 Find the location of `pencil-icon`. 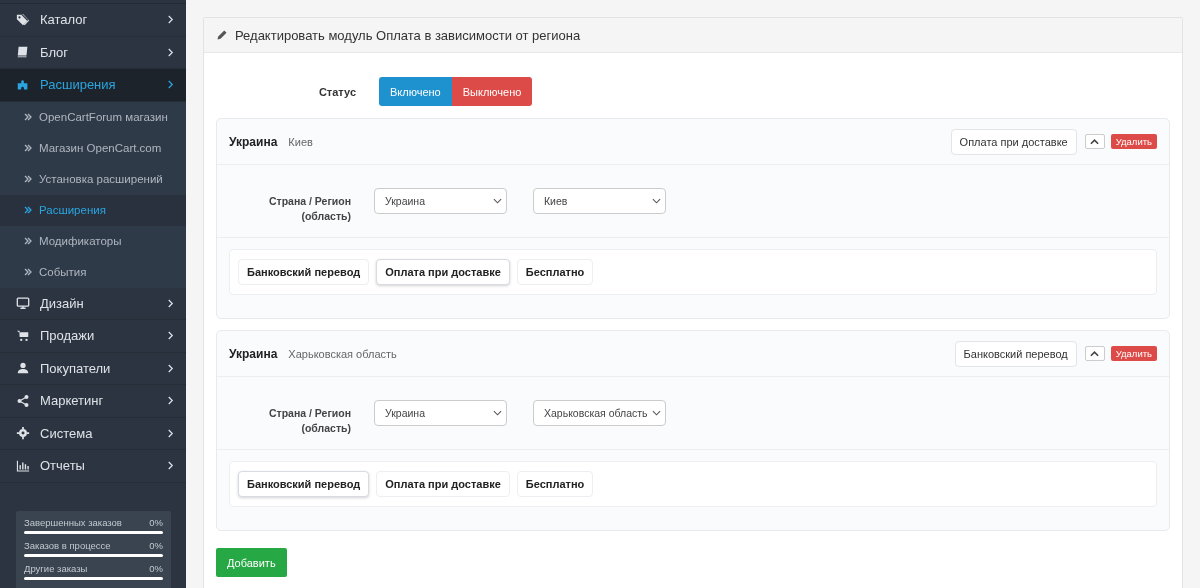

pencil-icon is located at coordinates (222, 35).